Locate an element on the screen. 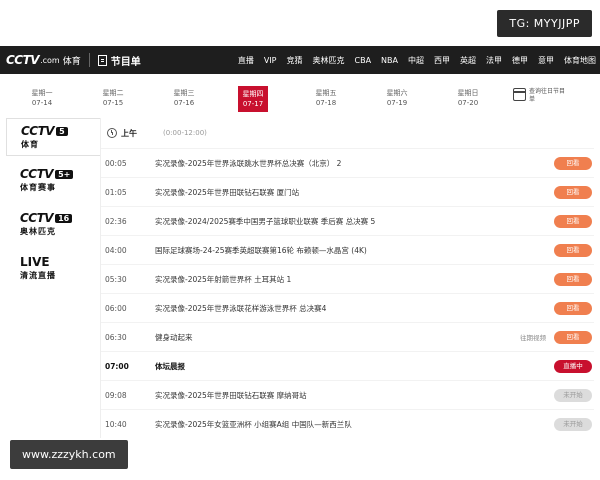 The height and width of the screenshot is (480, 600). period-label: 上午 is located at coordinates (129, 133).